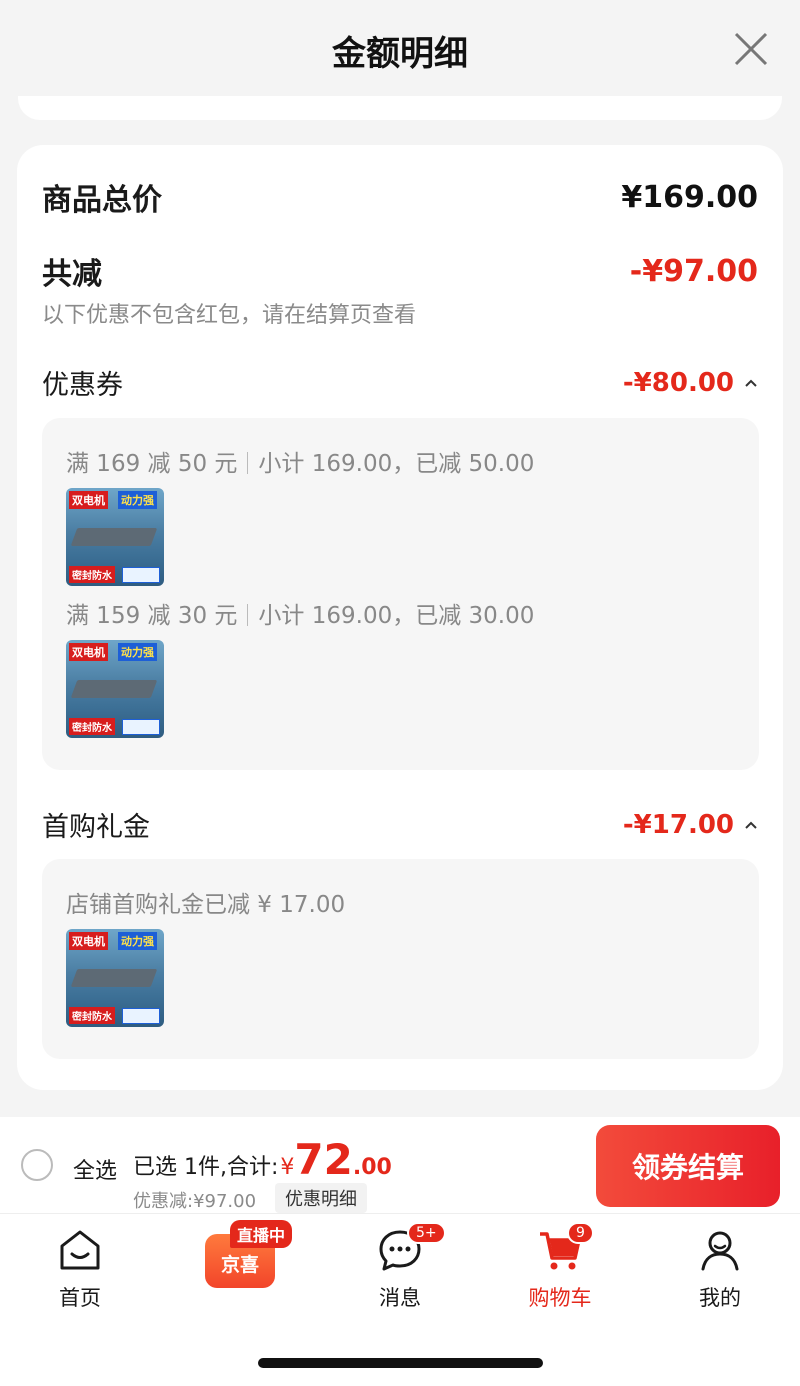 The width and height of the screenshot is (800, 1386). What do you see at coordinates (400, 271) in the screenshot?
I see `reduce-row: 共减 -¥97.00` at bounding box center [400, 271].